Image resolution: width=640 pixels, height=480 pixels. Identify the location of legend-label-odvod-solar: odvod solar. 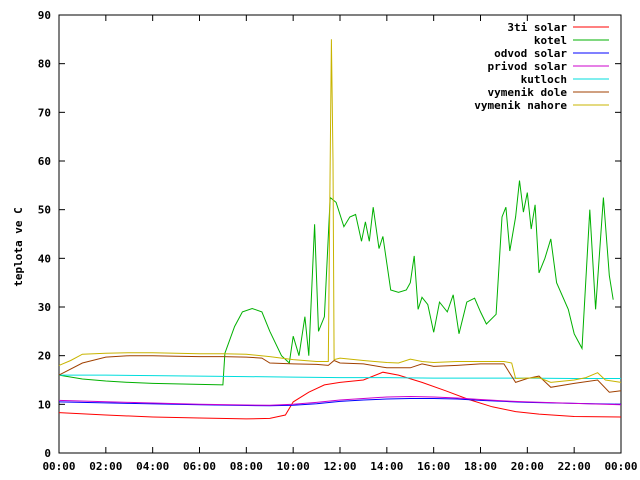
(530, 53).